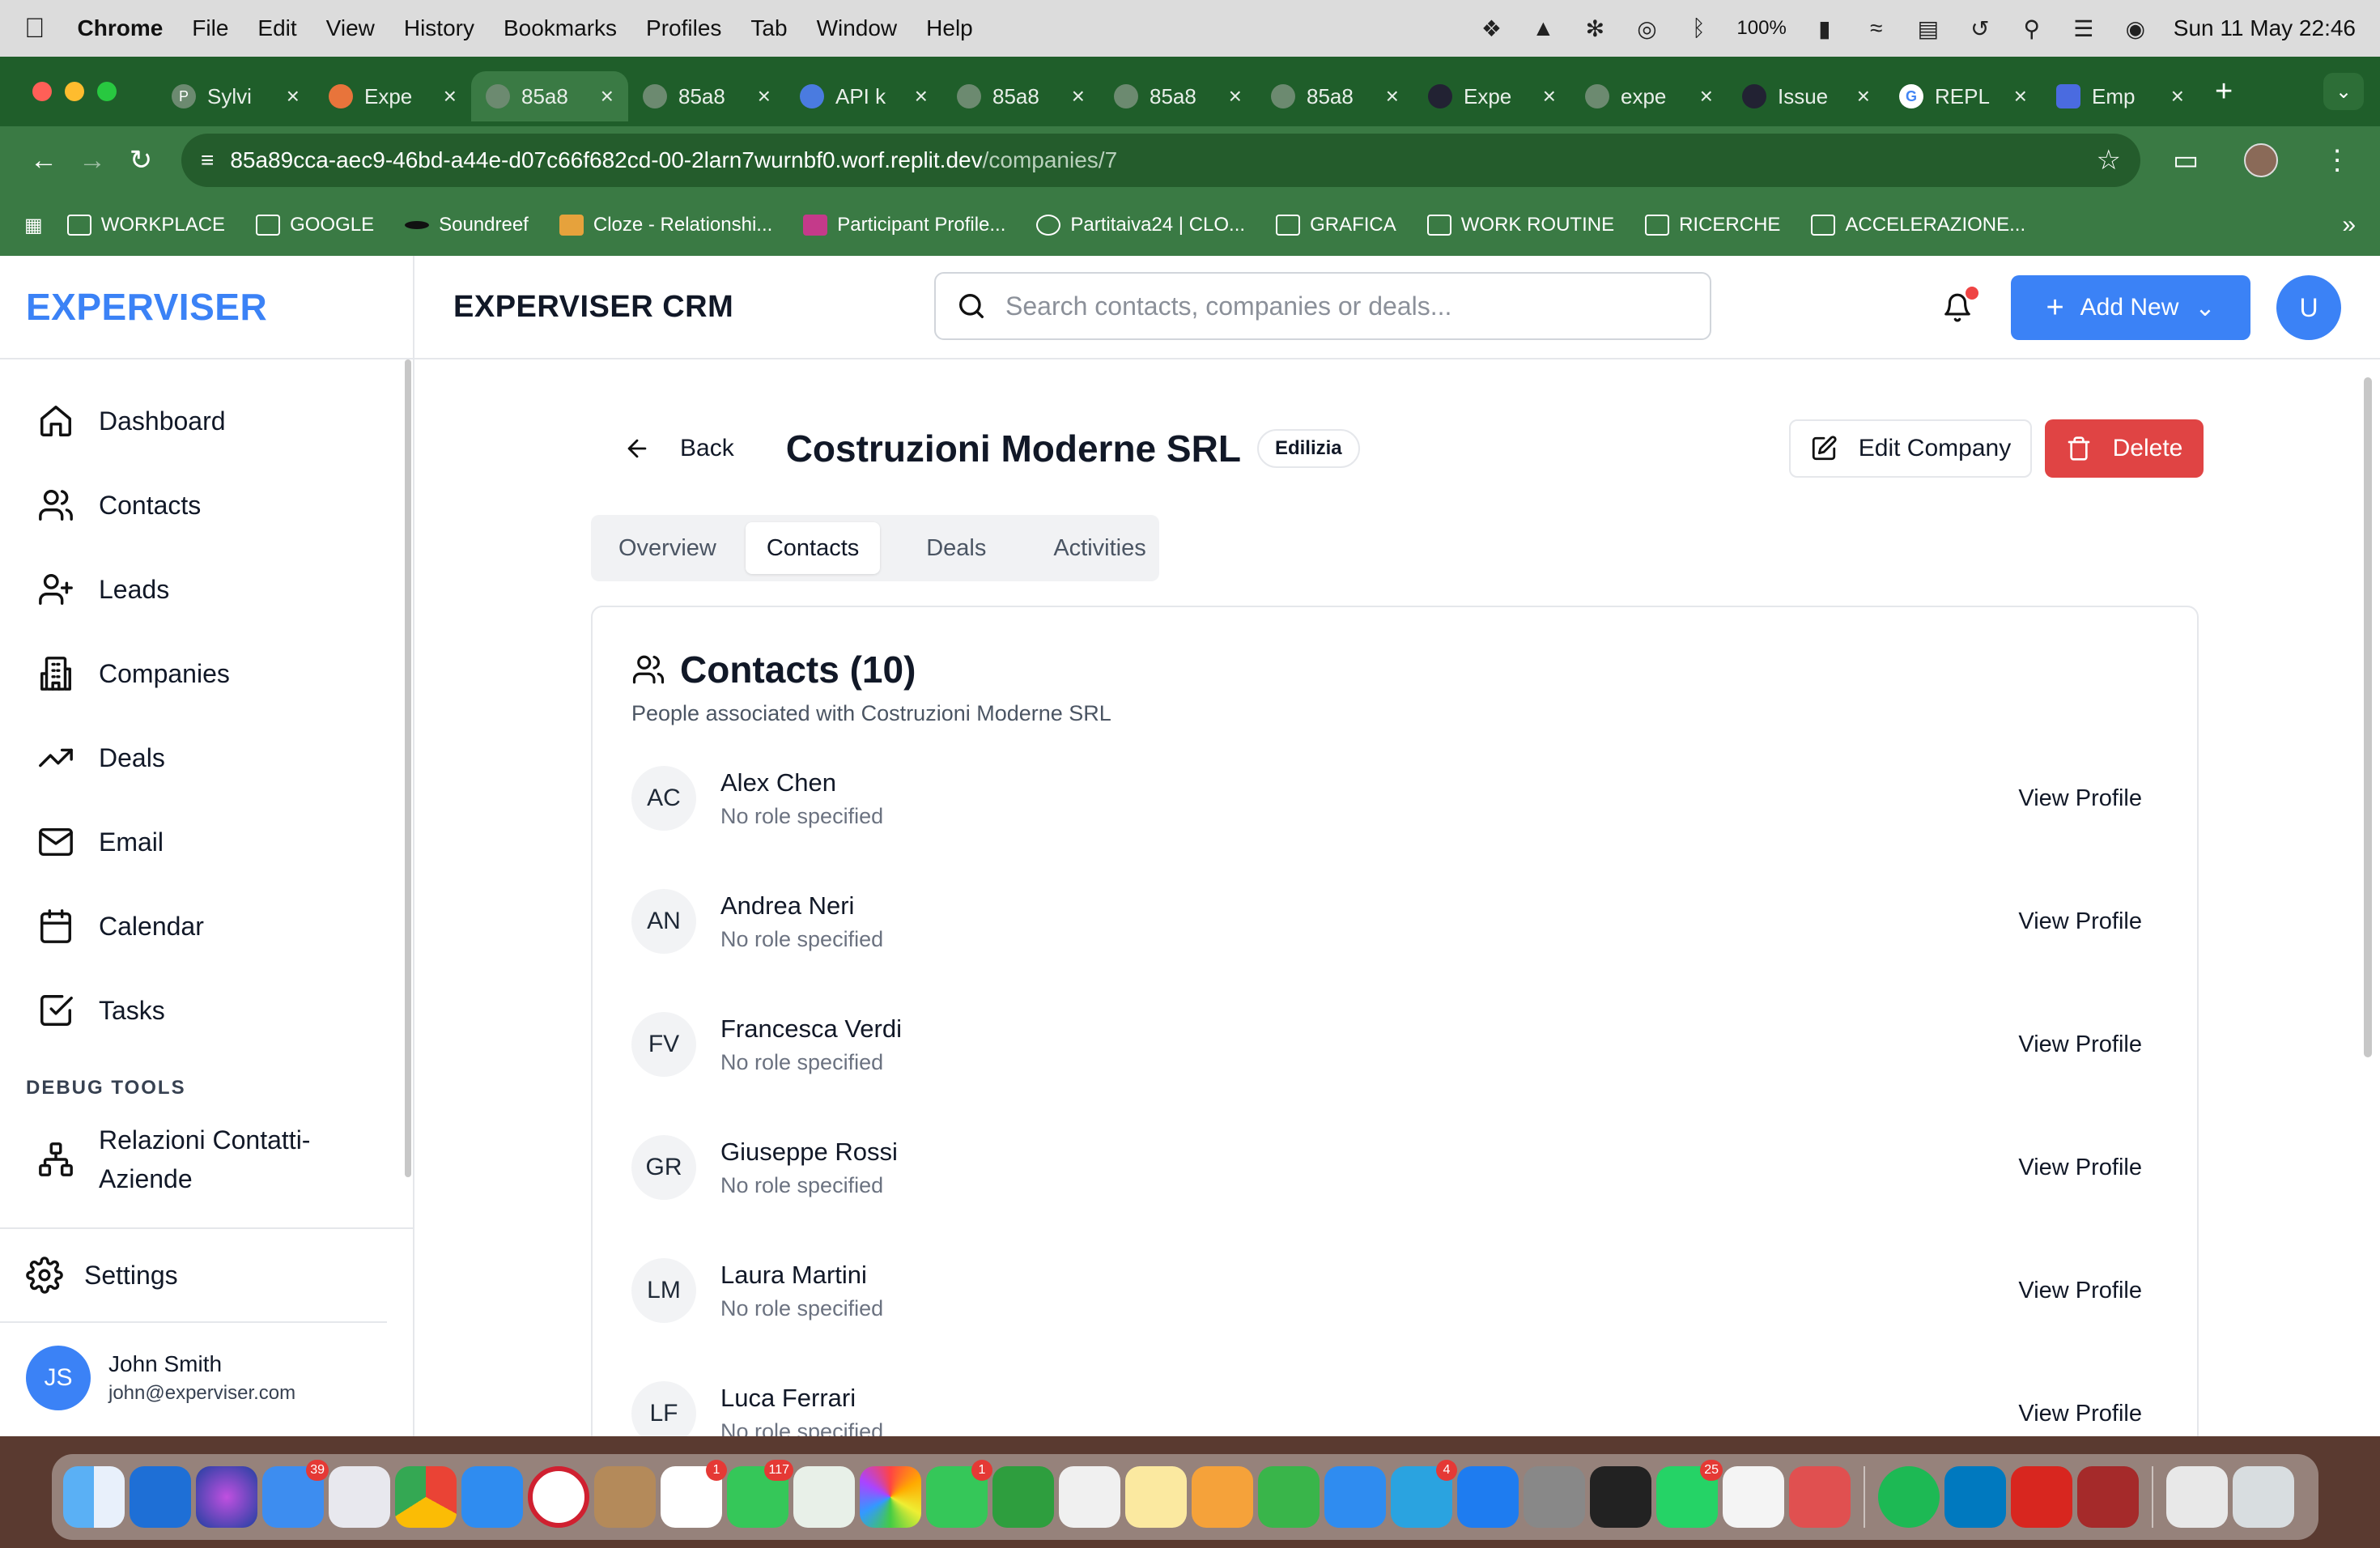 This screenshot has height=1548, width=2380. Describe the element at coordinates (956, 548) in the screenshot. I see `tab-deals: Deals` at that location.